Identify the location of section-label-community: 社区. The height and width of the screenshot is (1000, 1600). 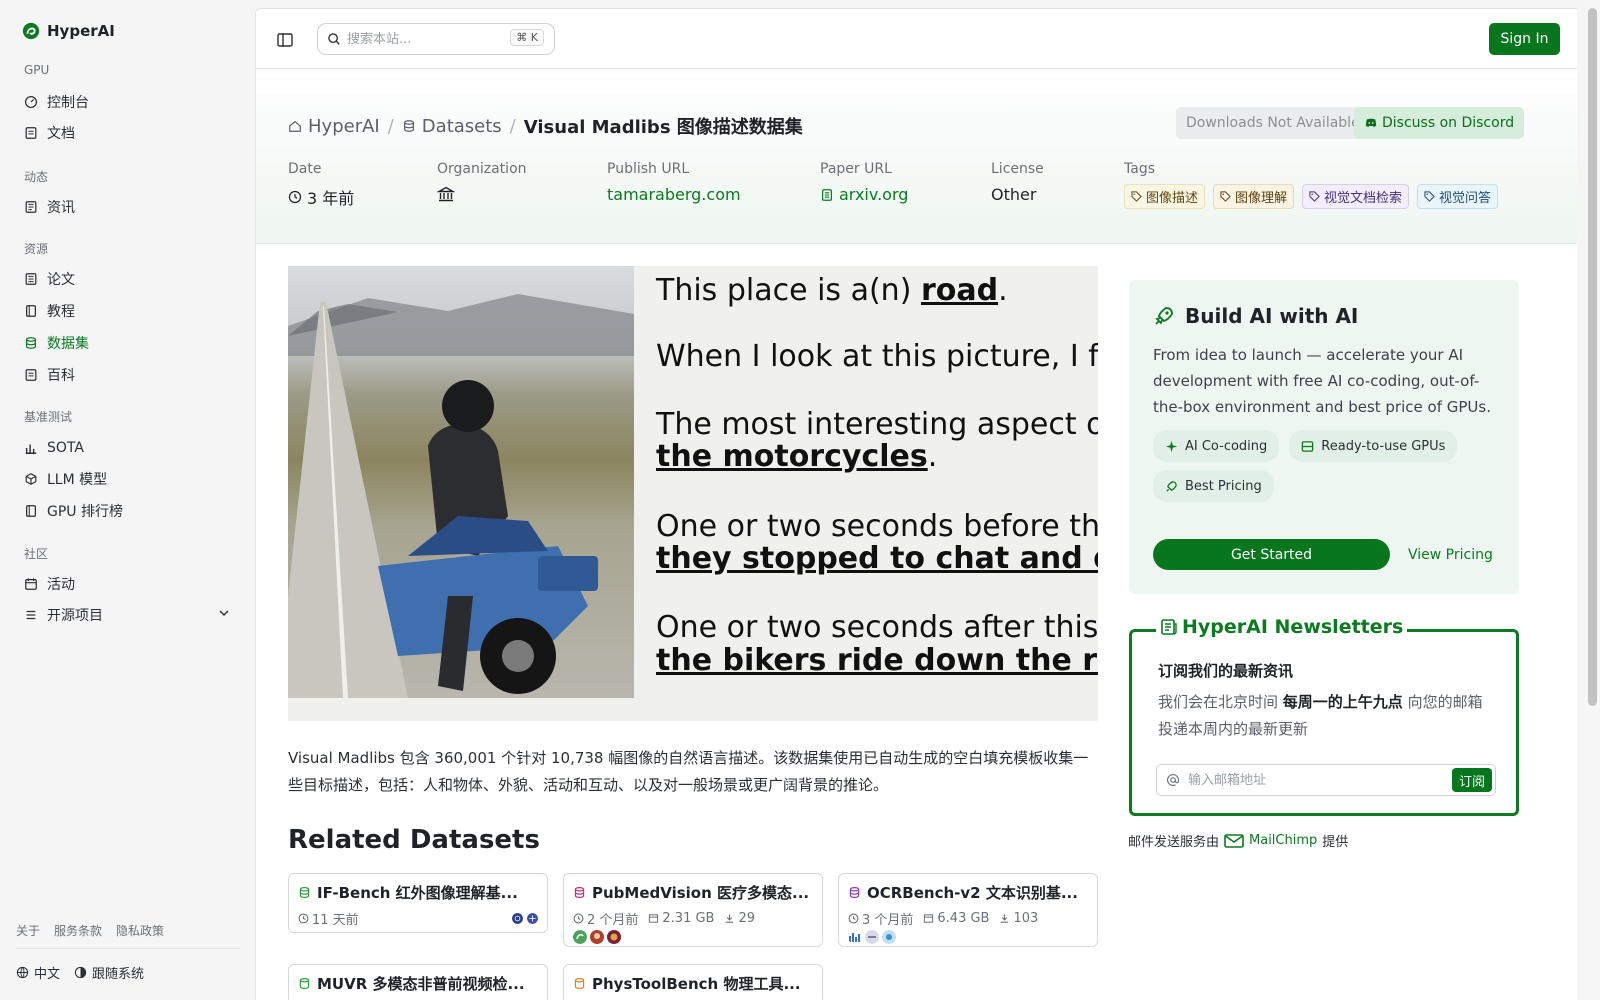
(36, 554).